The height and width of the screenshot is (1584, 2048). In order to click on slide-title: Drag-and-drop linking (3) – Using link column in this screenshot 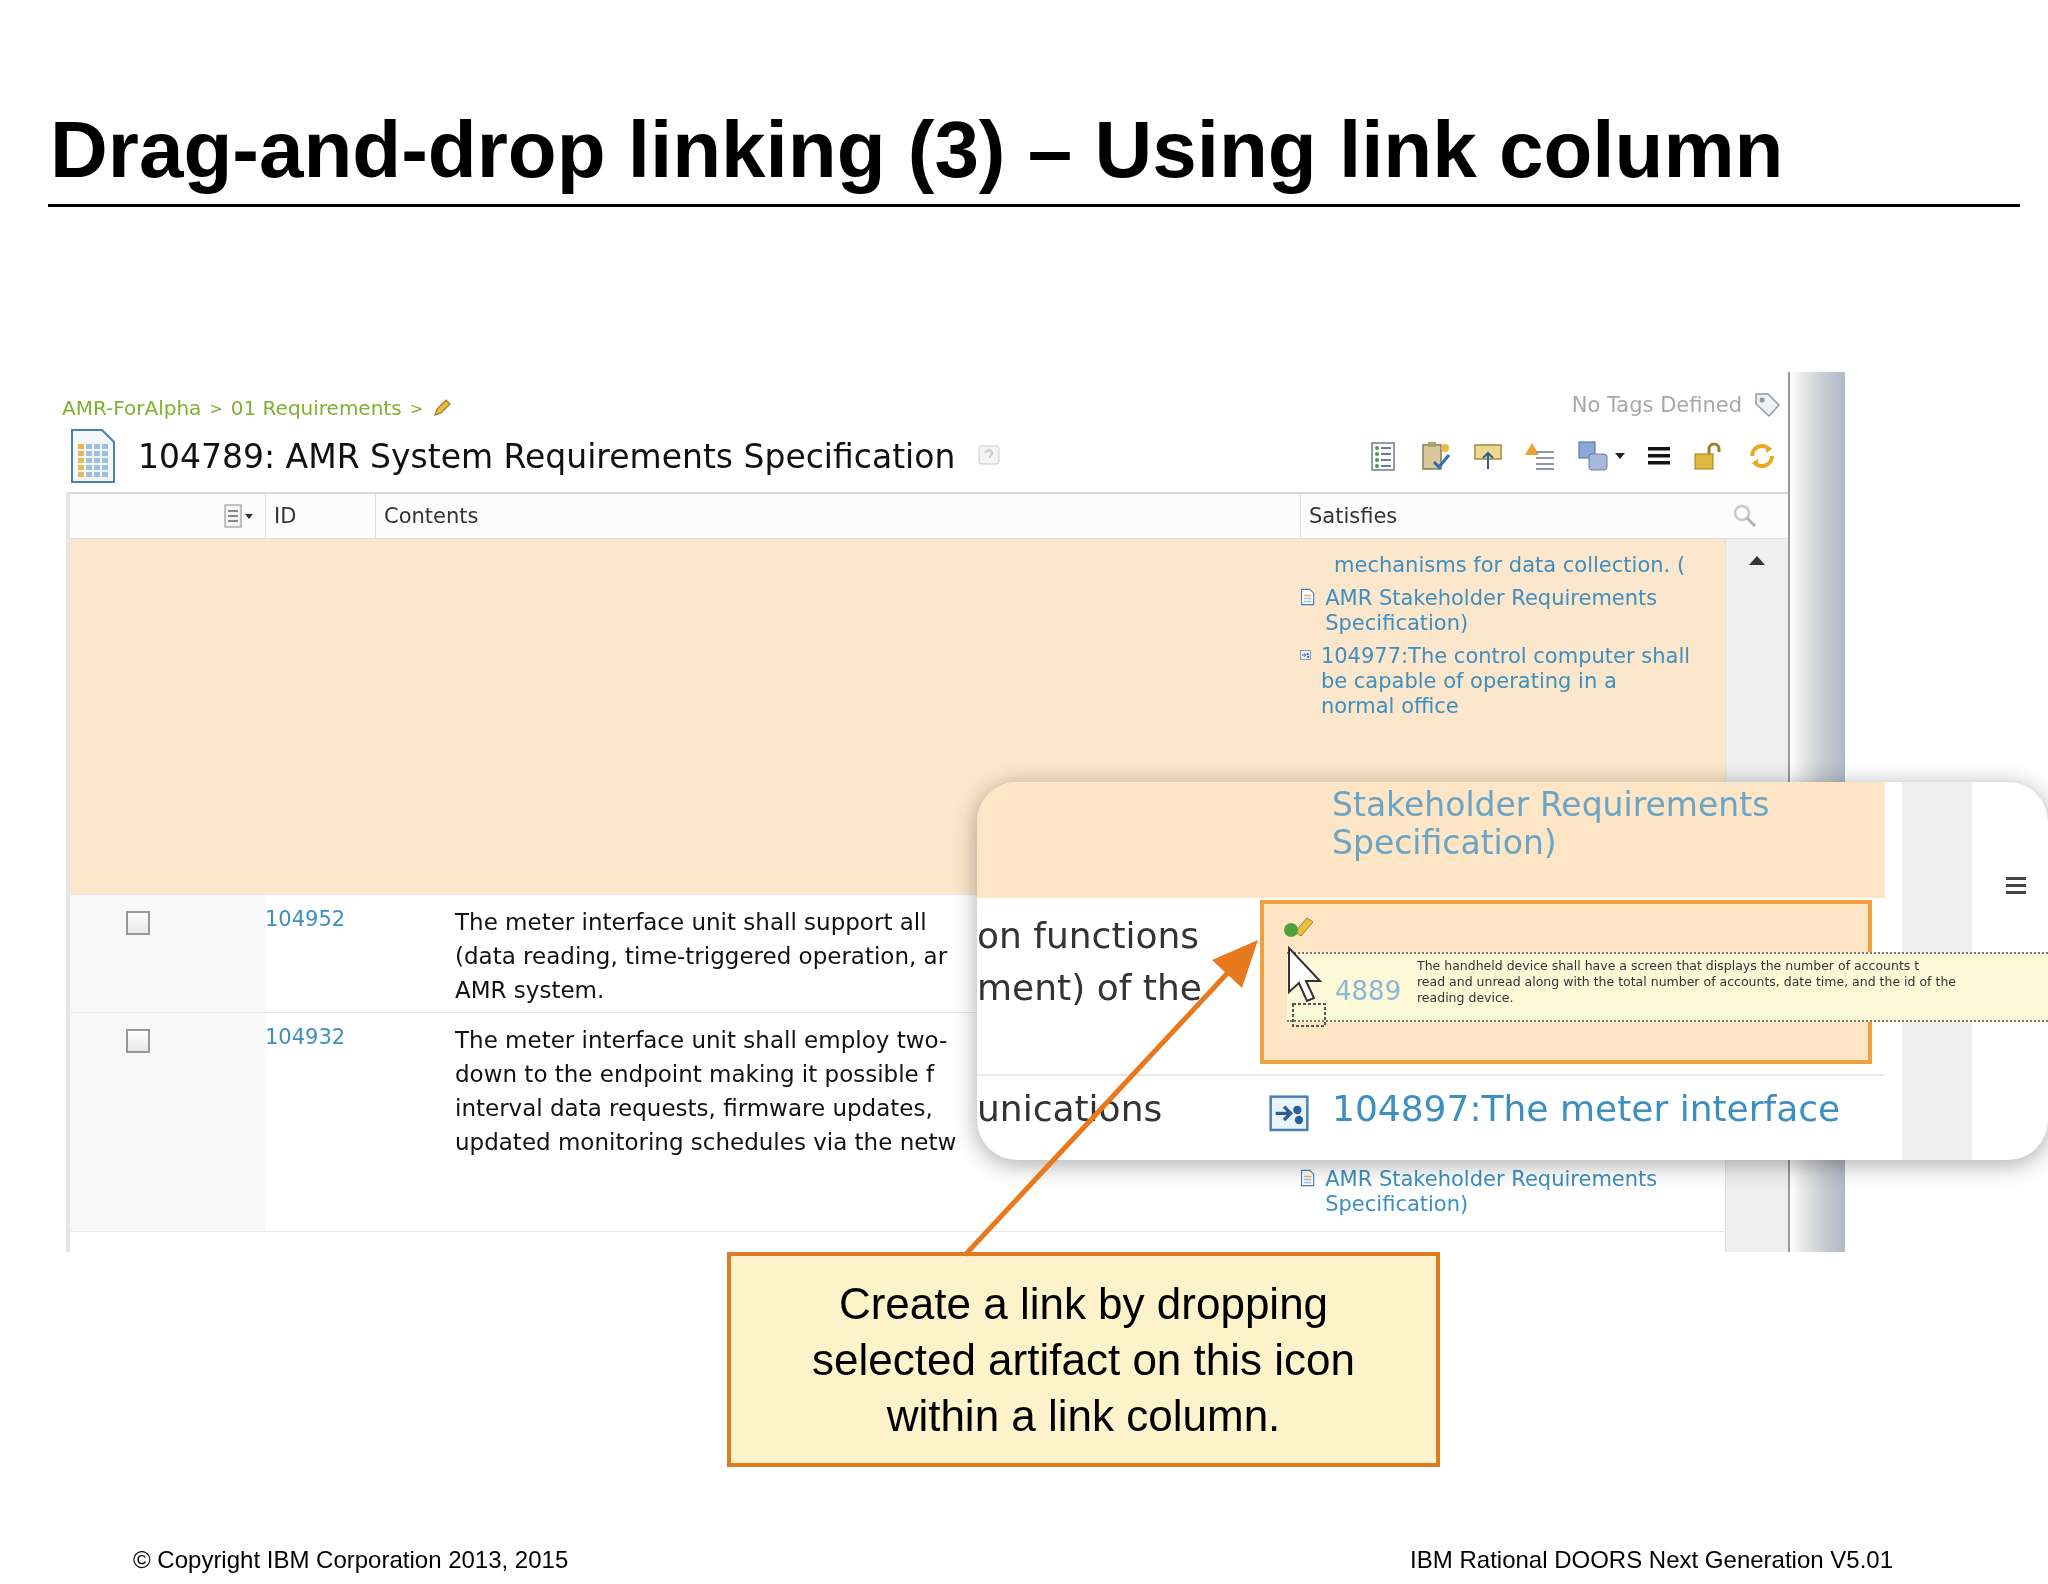, I will do `click(917, 150)`.